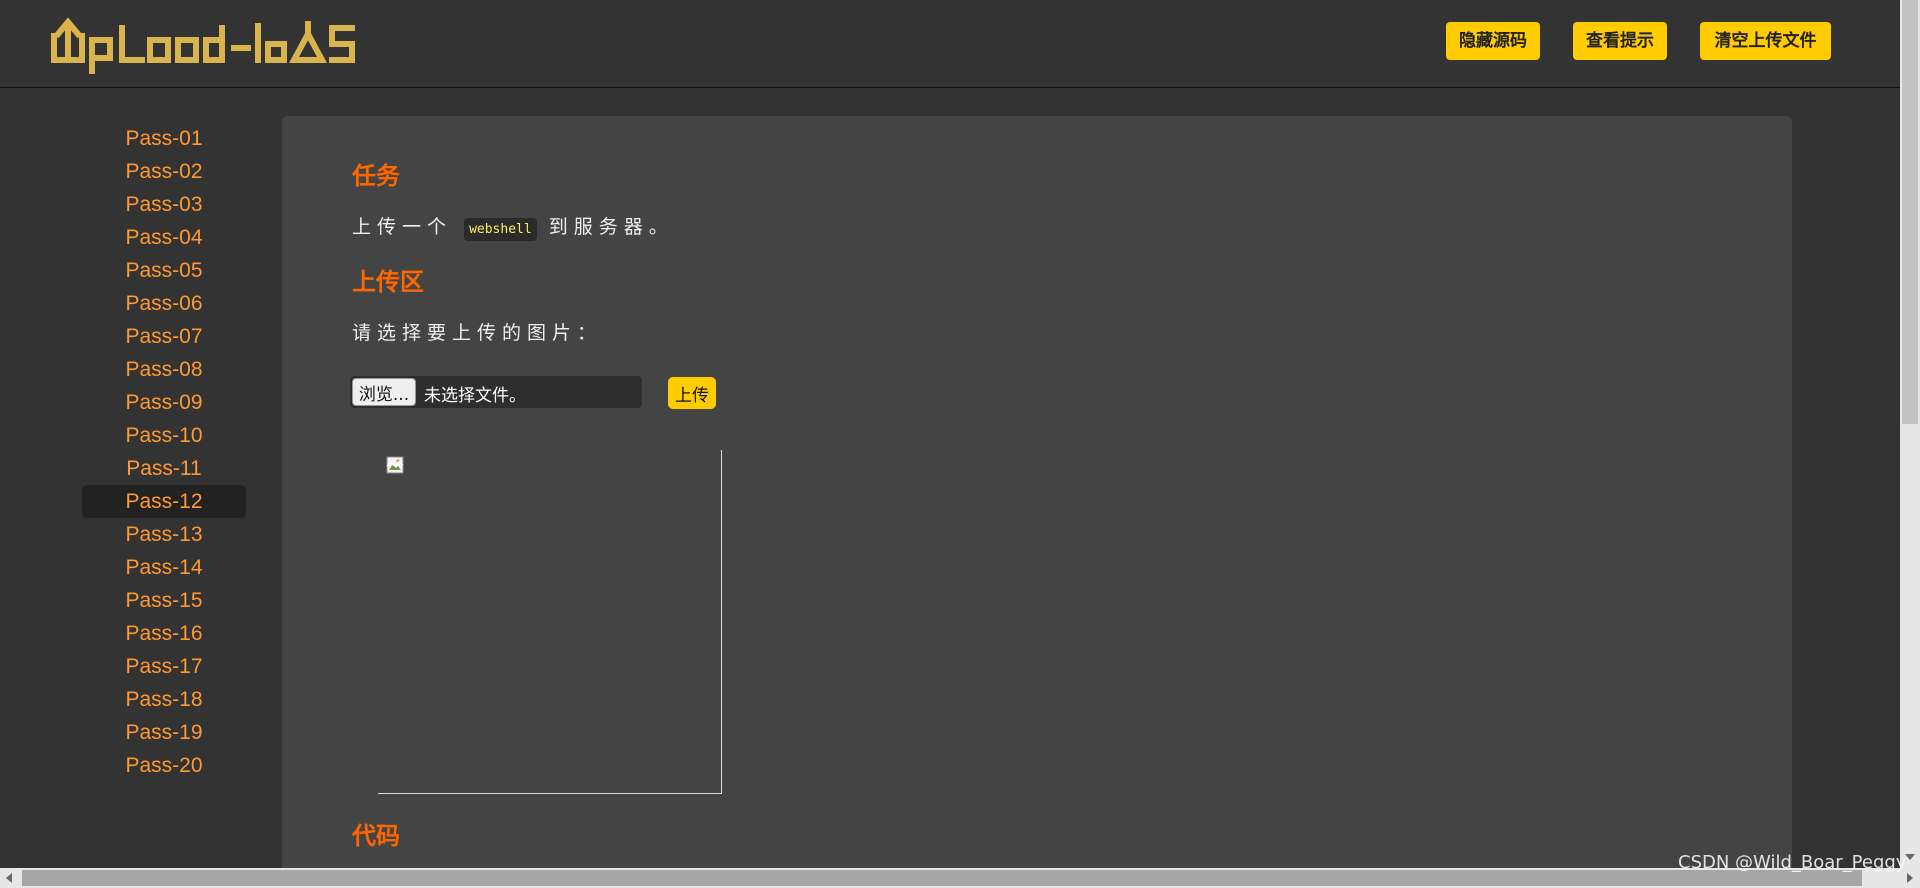  What do you see at coordinates (164, 171) in the screenshot?
I see `sidebar-item-pass-02: Pass-02` at bounding box center [164, 171].